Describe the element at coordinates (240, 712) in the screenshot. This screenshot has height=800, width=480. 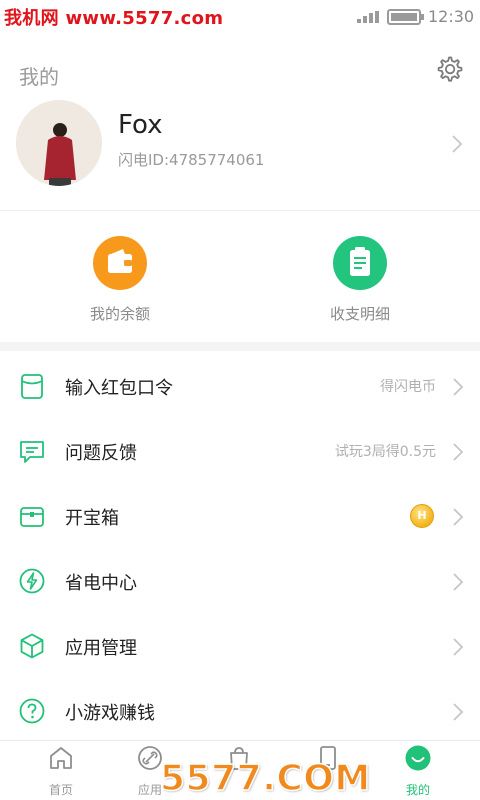
I see `menu-item-mini-games: 小游戏赚钱` at that location.